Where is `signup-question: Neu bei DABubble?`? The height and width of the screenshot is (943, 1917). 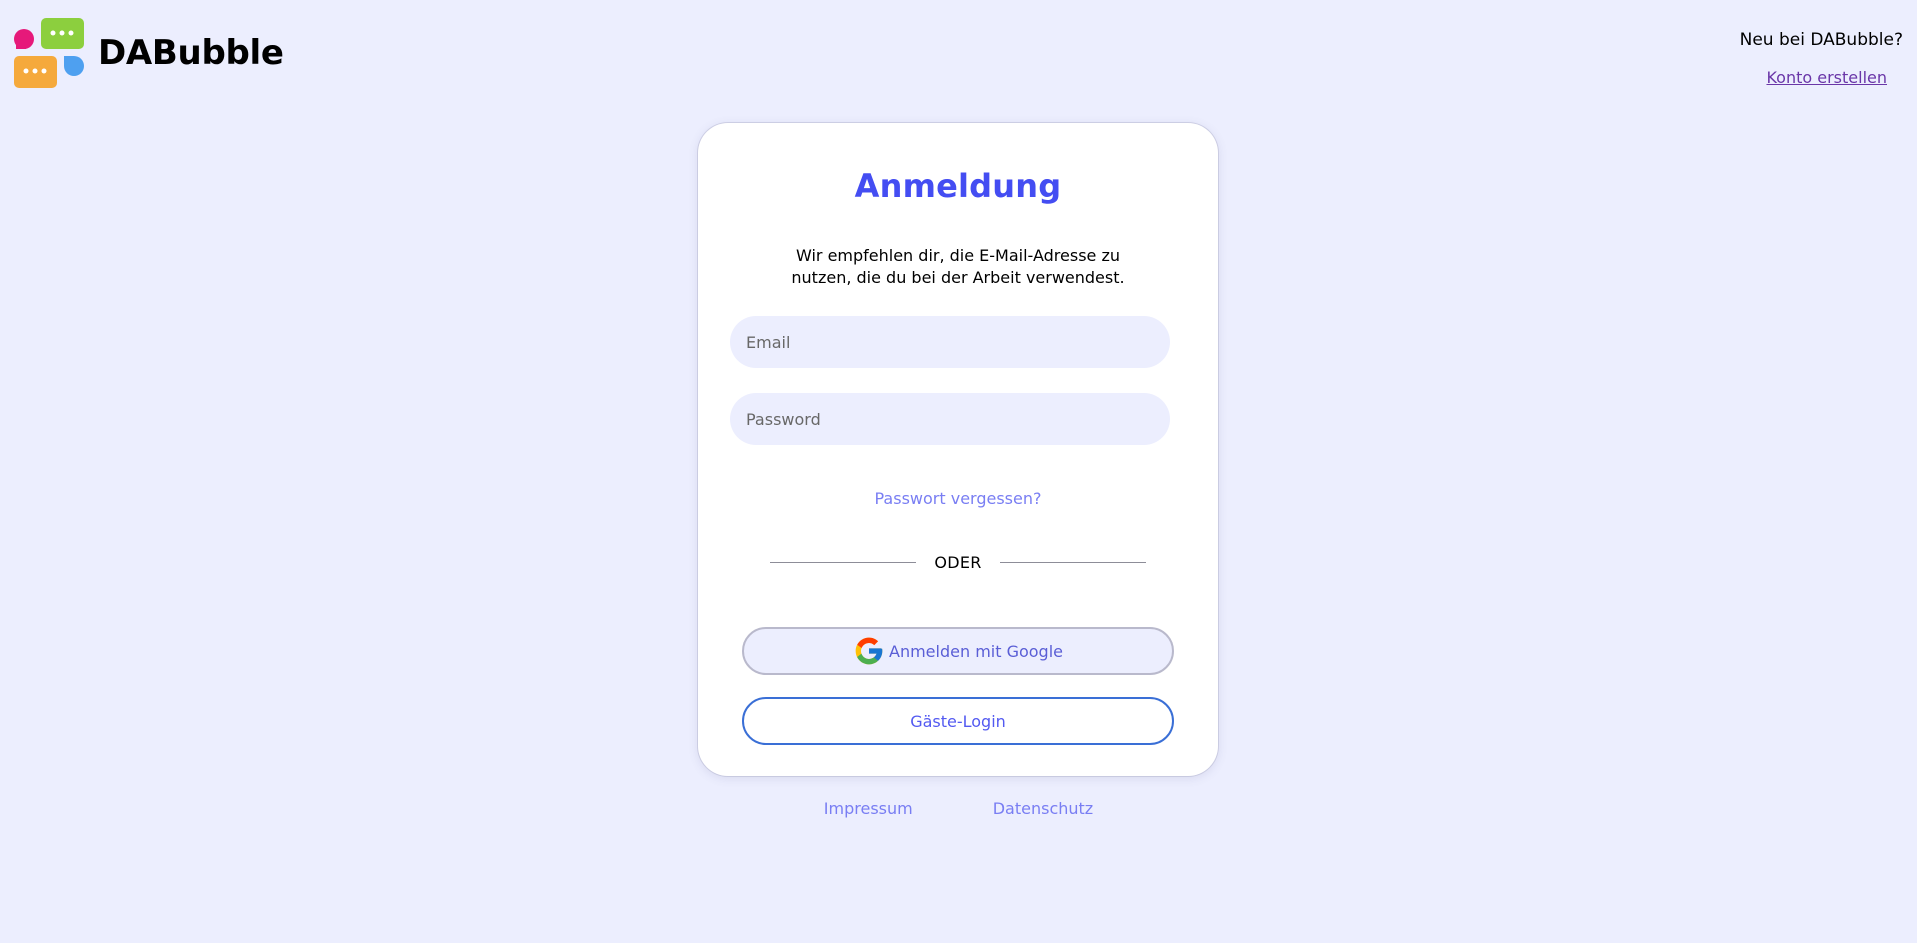
signup-question: Neu bei DABubble? is located at coordinates (1821, 40).